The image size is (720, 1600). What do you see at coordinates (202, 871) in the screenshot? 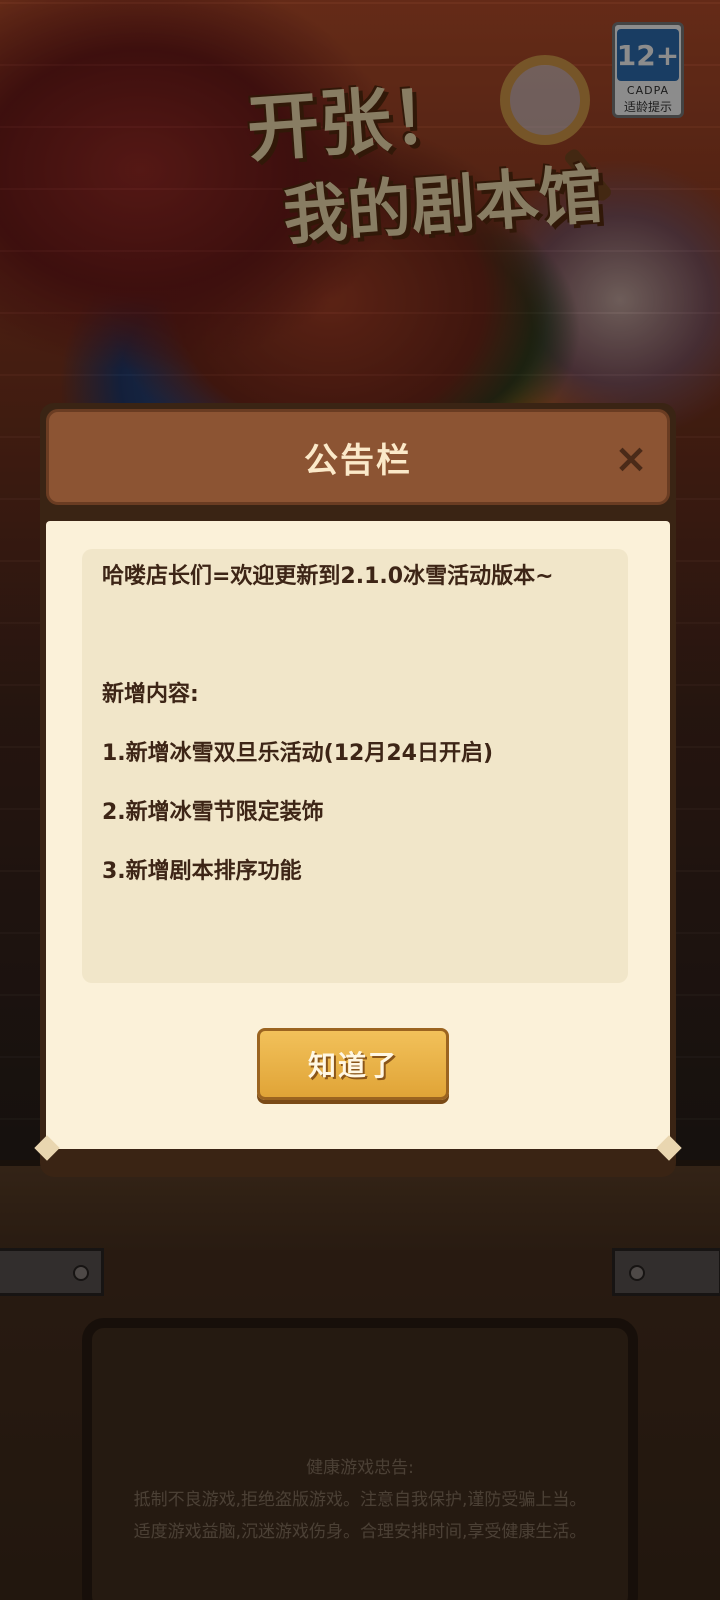
I see `notice-line-item-3: 3.新增剧本排序功能` at bounding box center [202, 871].